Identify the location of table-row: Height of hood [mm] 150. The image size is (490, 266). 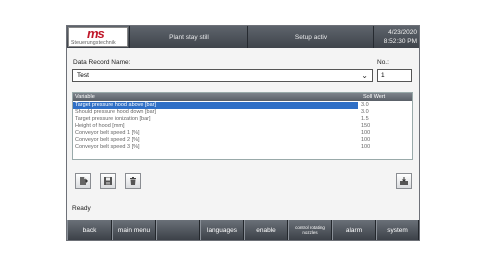
(242, 126).